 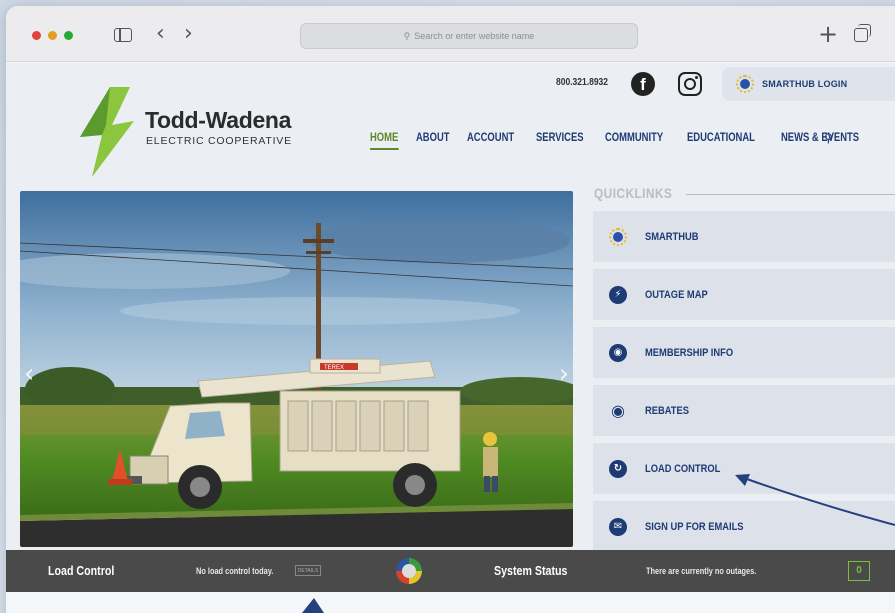 I want to click on page-content-below, so click(x=450, y=602).